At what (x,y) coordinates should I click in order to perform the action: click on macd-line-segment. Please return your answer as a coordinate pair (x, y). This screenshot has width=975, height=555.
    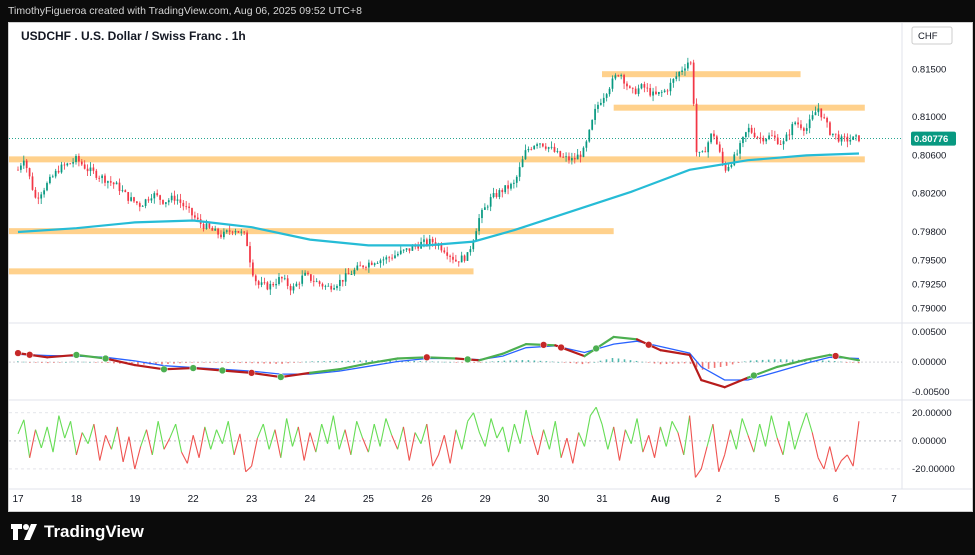
    Looking at the image, I should click on (149, 367).